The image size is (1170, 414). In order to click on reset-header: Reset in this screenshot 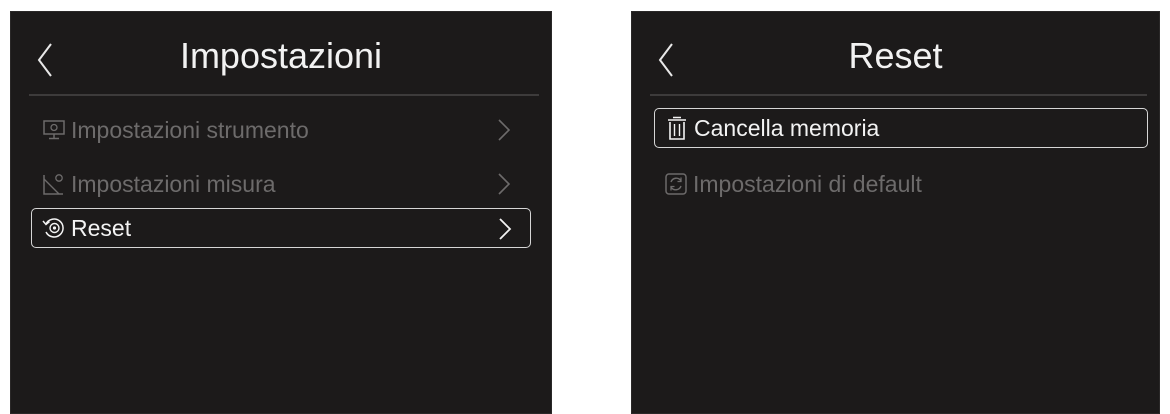, I will do `click(895, 53)`.